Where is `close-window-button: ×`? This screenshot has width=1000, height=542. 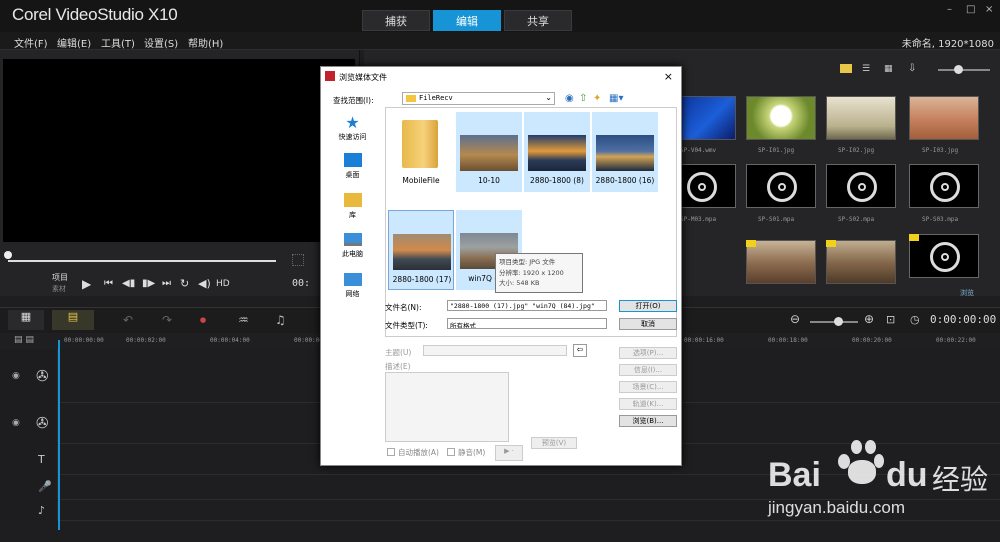 close-window-button: × is located at coordinates (989, 9).